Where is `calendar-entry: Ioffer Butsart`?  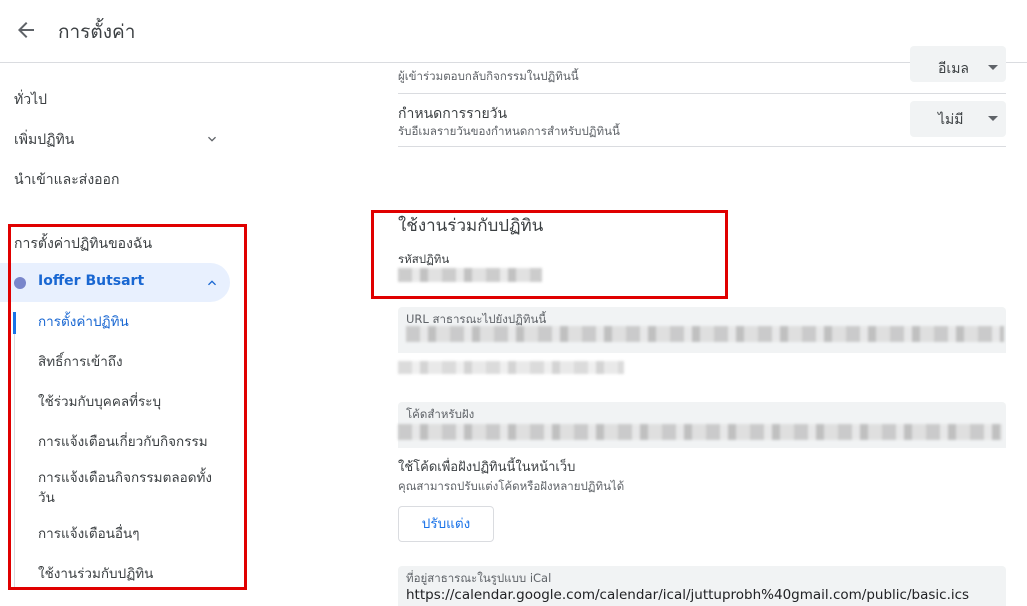
calendar-entry: Ioffer Butsart is located at coordinates (115, 282).